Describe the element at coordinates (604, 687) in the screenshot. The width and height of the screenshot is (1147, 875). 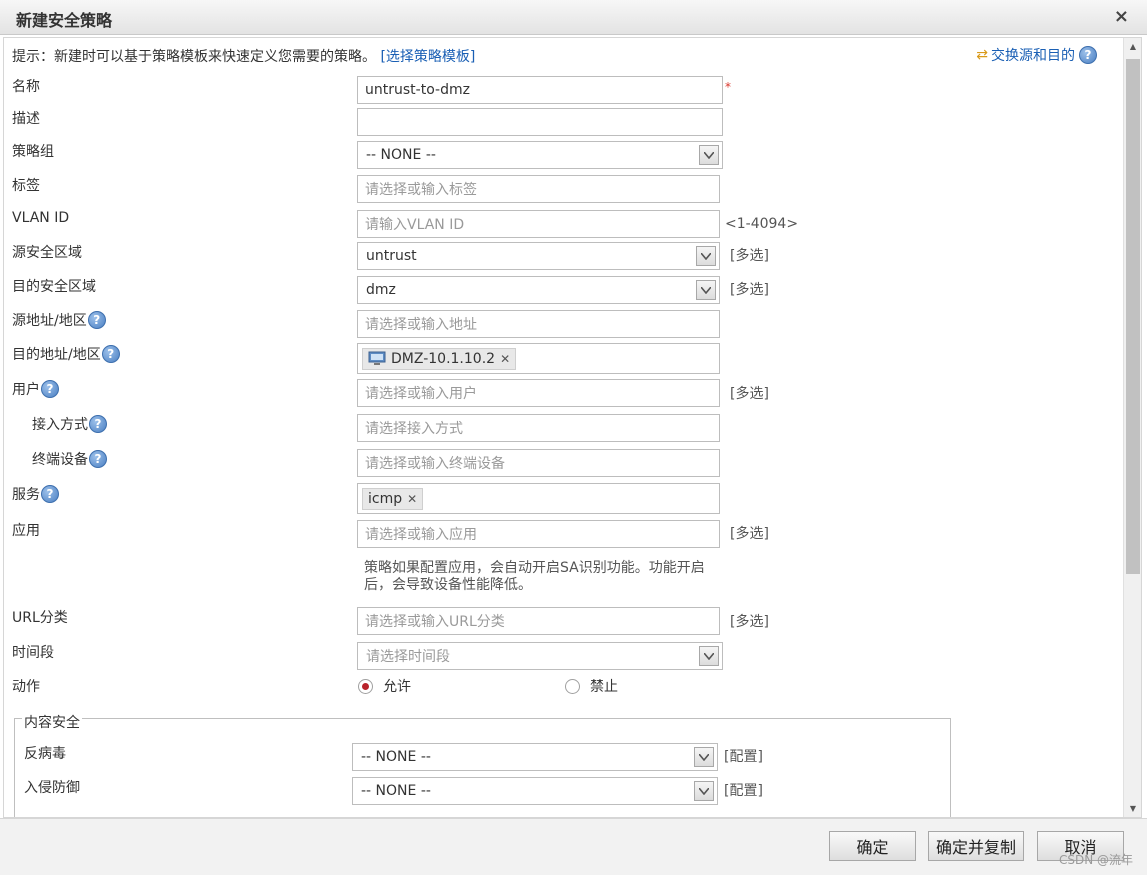
I see `action-deny-label: 禁止` at that location.